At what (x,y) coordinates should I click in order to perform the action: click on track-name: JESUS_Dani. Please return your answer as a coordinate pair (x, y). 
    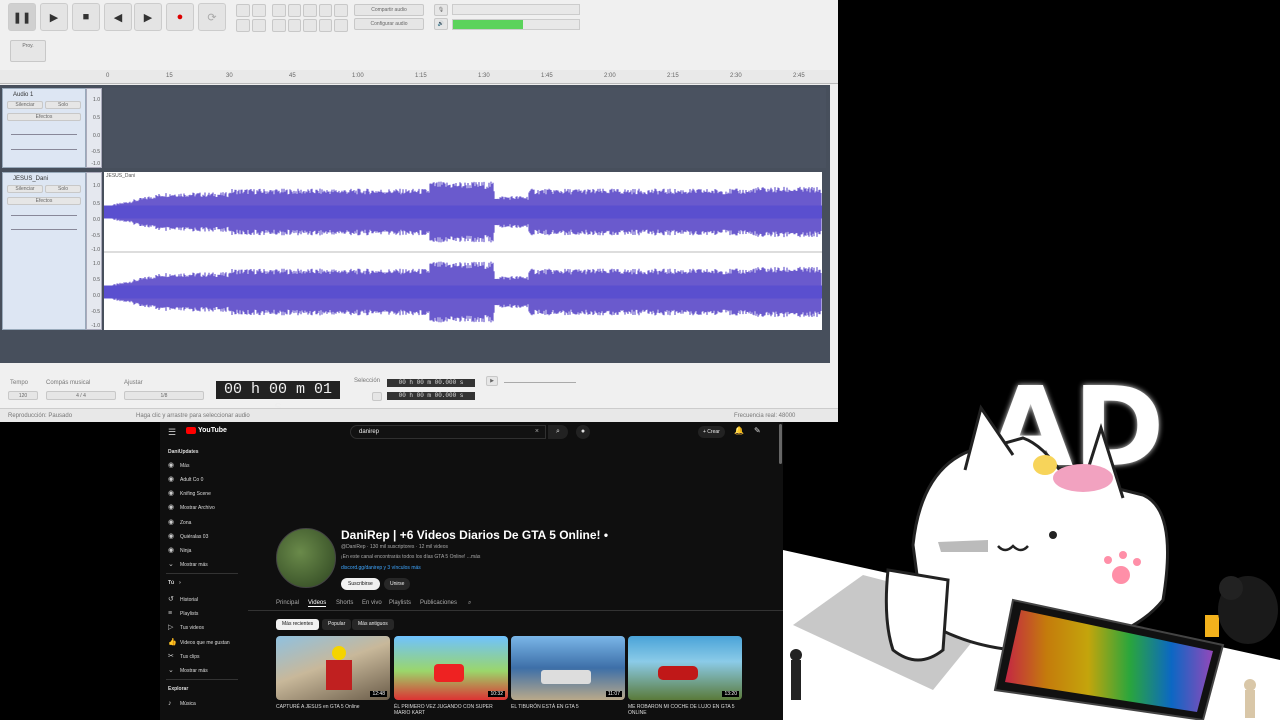
    Looking at the image, I should click on (44, 177).